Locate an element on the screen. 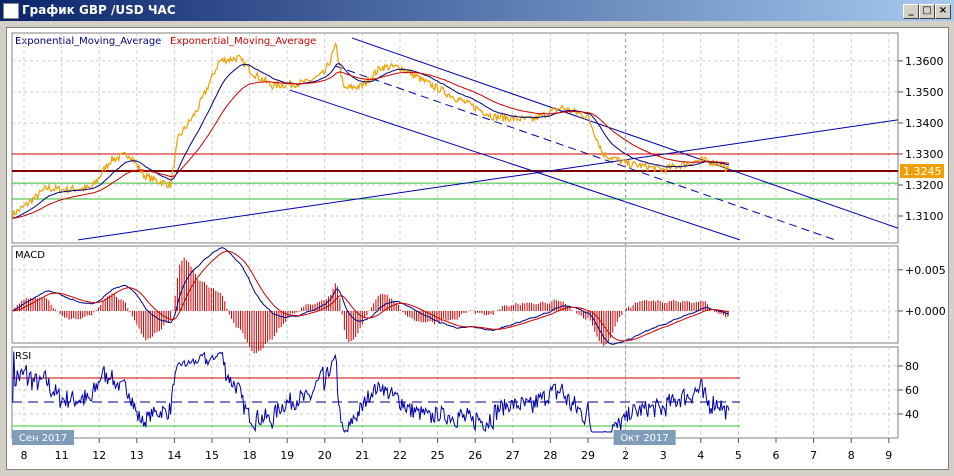  y-tick-label: 80 is located at coordinates (912, 366).